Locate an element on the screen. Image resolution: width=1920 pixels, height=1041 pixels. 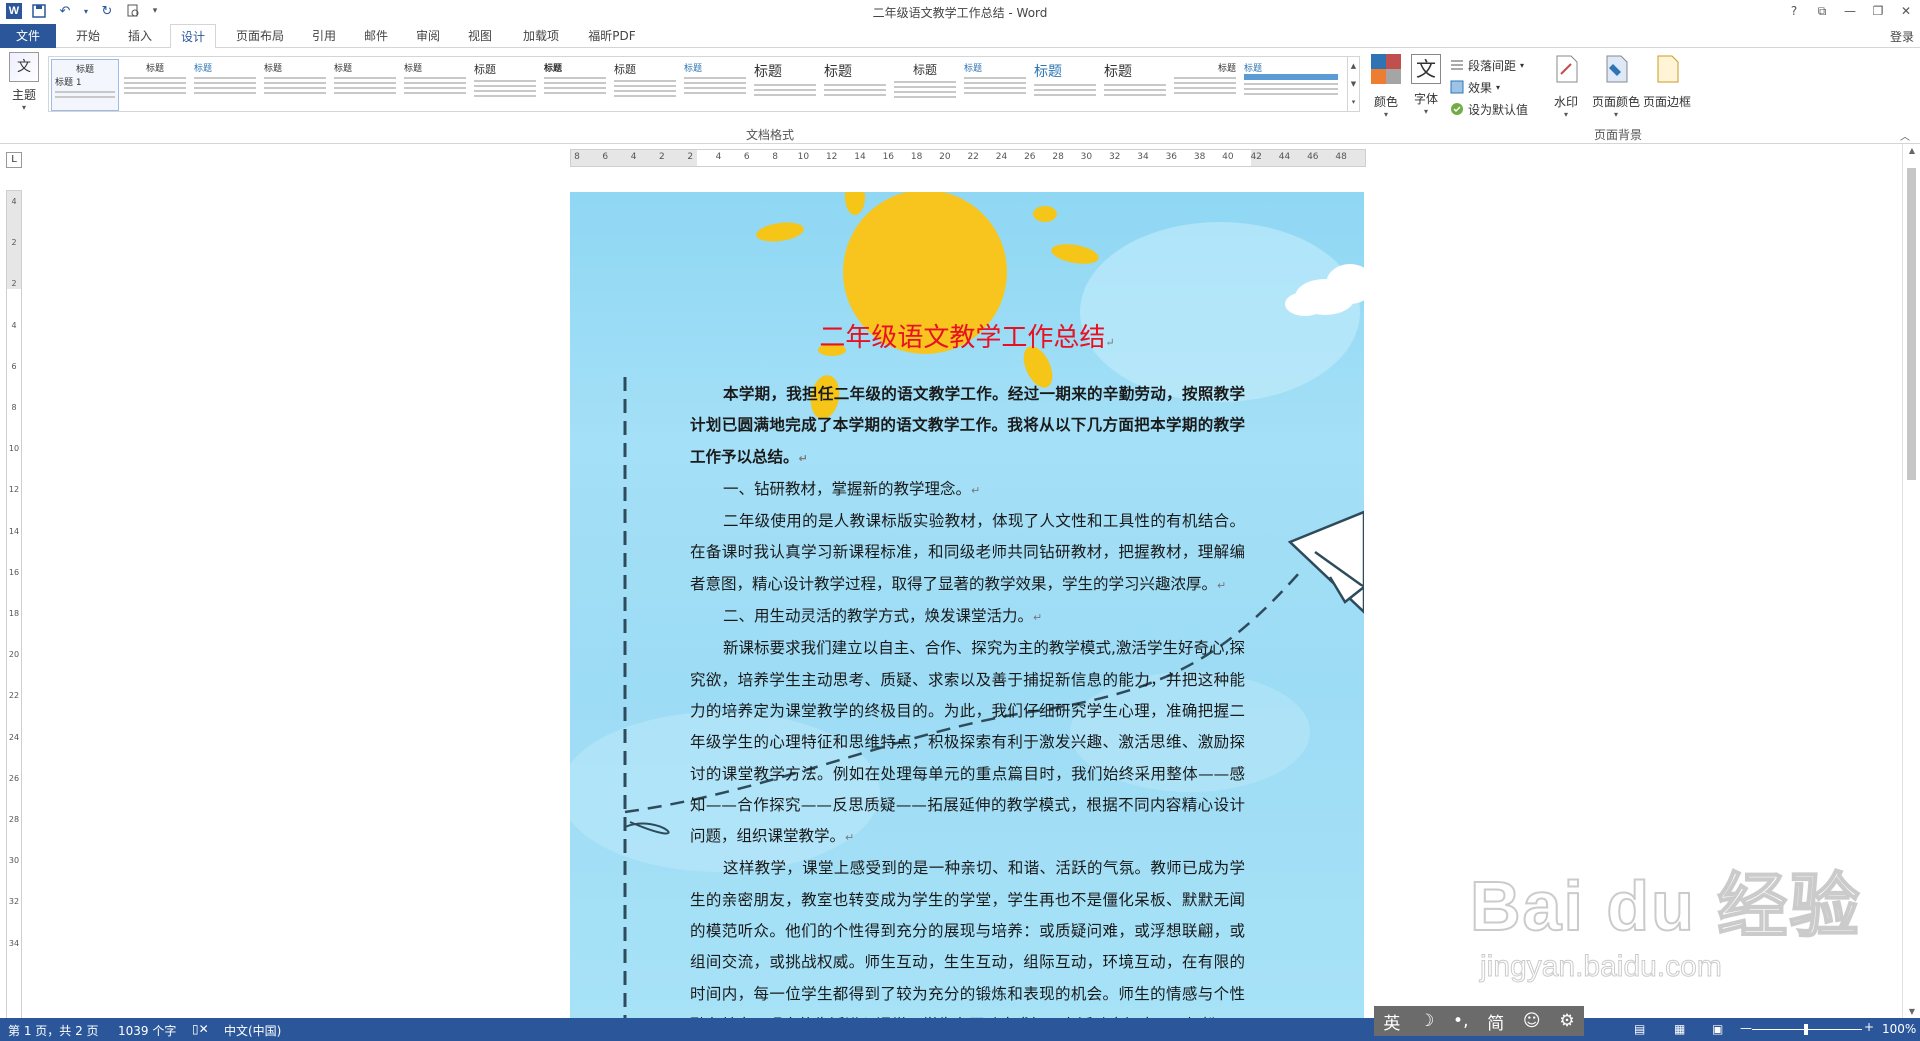
paragraph-spacing-button: 段落间距 ▾ is located at coordinates (1489, 65).